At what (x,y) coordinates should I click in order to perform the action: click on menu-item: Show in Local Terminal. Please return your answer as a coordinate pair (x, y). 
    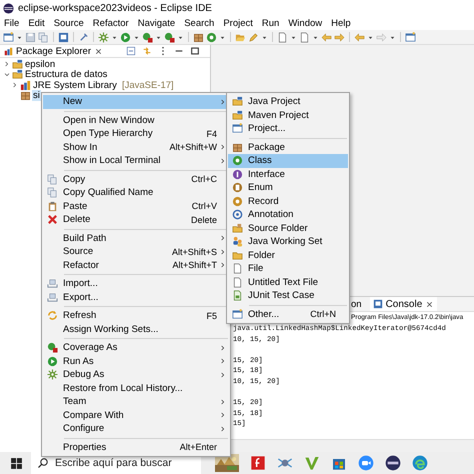
    Looking at the image, I should click on (136, 161).